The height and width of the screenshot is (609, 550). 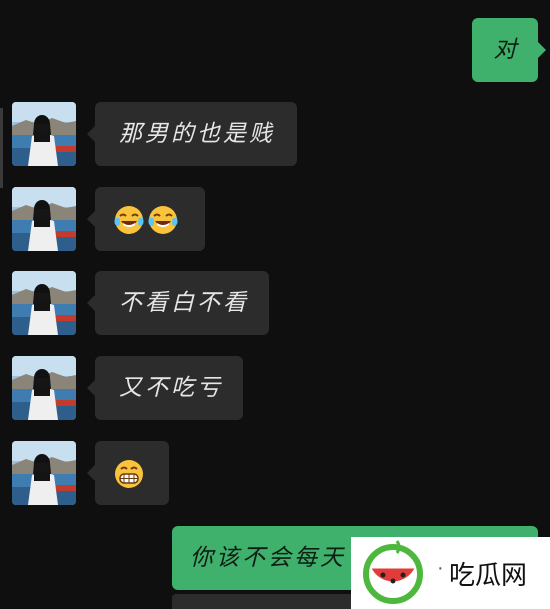 What do you see at coordinates (542, 50) in the screenshot?
I see `outgoing-bubble-tail` at bounding box center [542, 50].